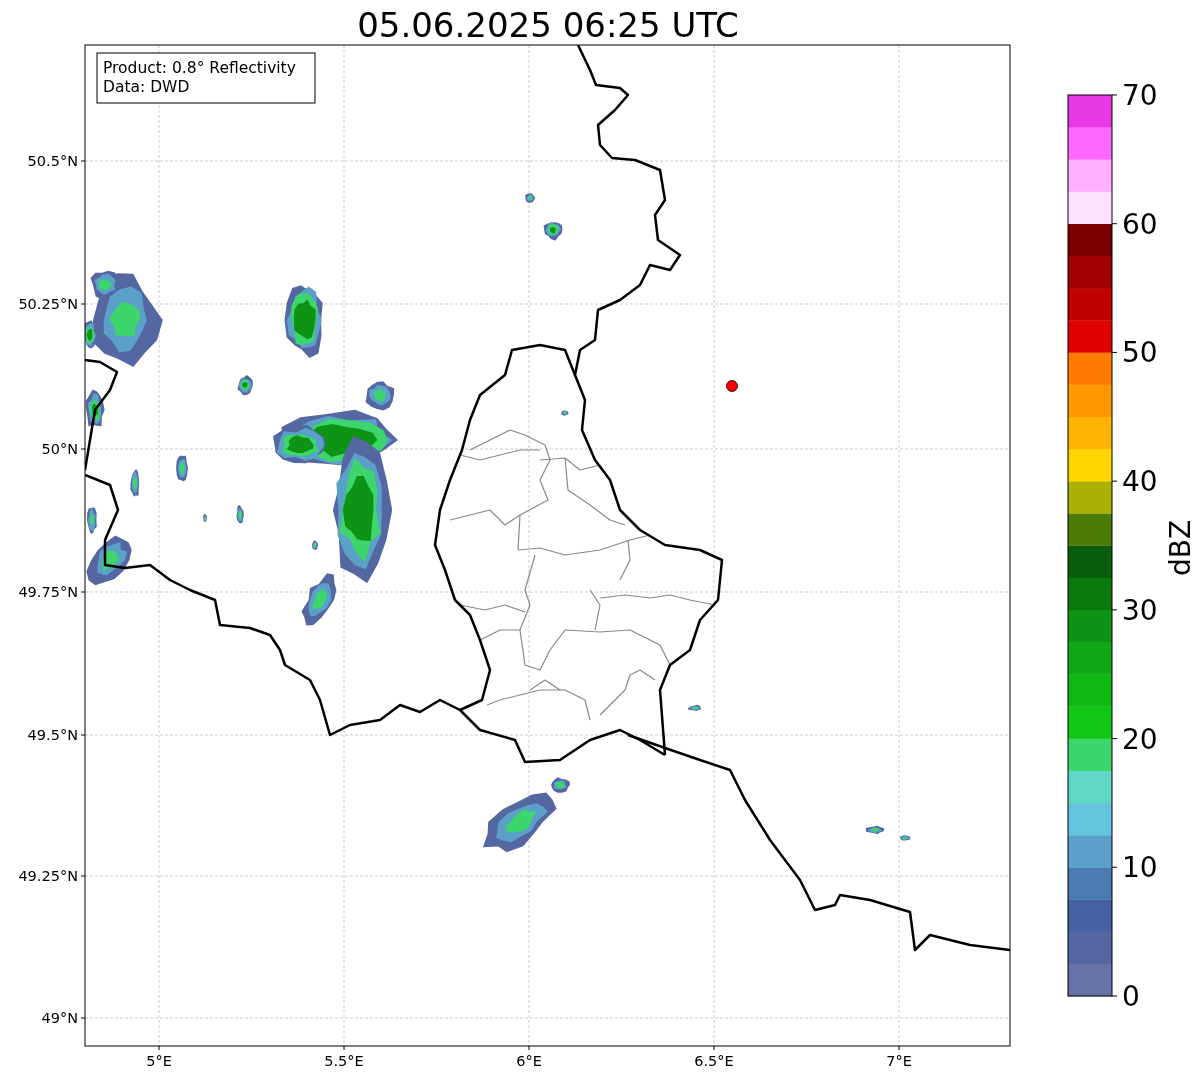  Describe the element at coordinates (1131, 996) in the screenshot. I see `colorbar-tick-label: 0` at that location.